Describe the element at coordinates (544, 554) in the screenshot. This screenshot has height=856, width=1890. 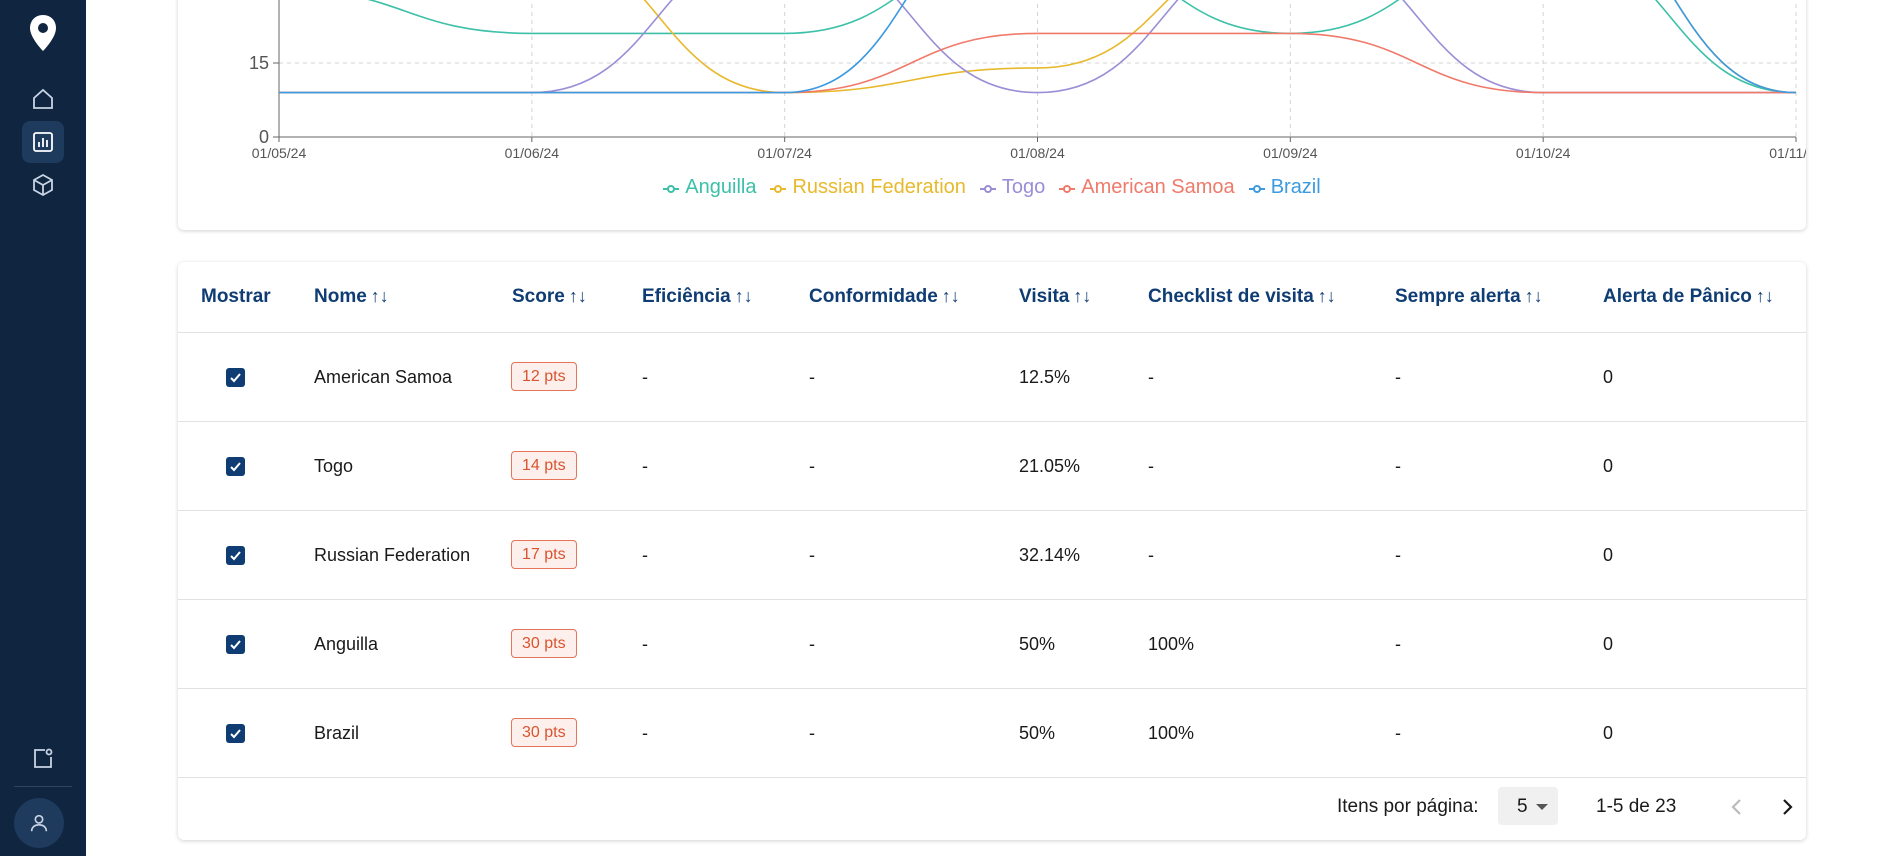
I see `score-badge: 17 pts` at that location.